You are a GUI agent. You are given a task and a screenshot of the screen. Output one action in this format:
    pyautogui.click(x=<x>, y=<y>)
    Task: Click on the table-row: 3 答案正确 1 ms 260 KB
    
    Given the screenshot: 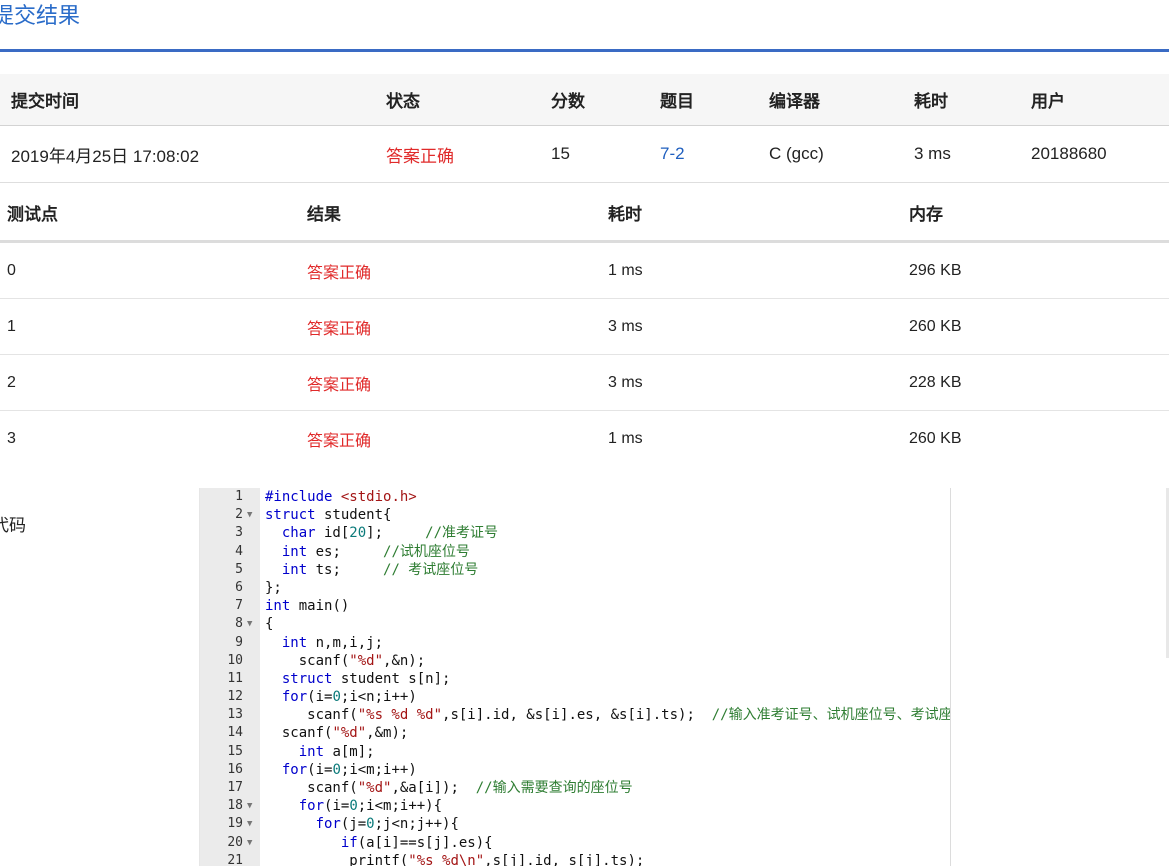 What is the action you would take?
    pyautogui.click(x=584, y=439)
    